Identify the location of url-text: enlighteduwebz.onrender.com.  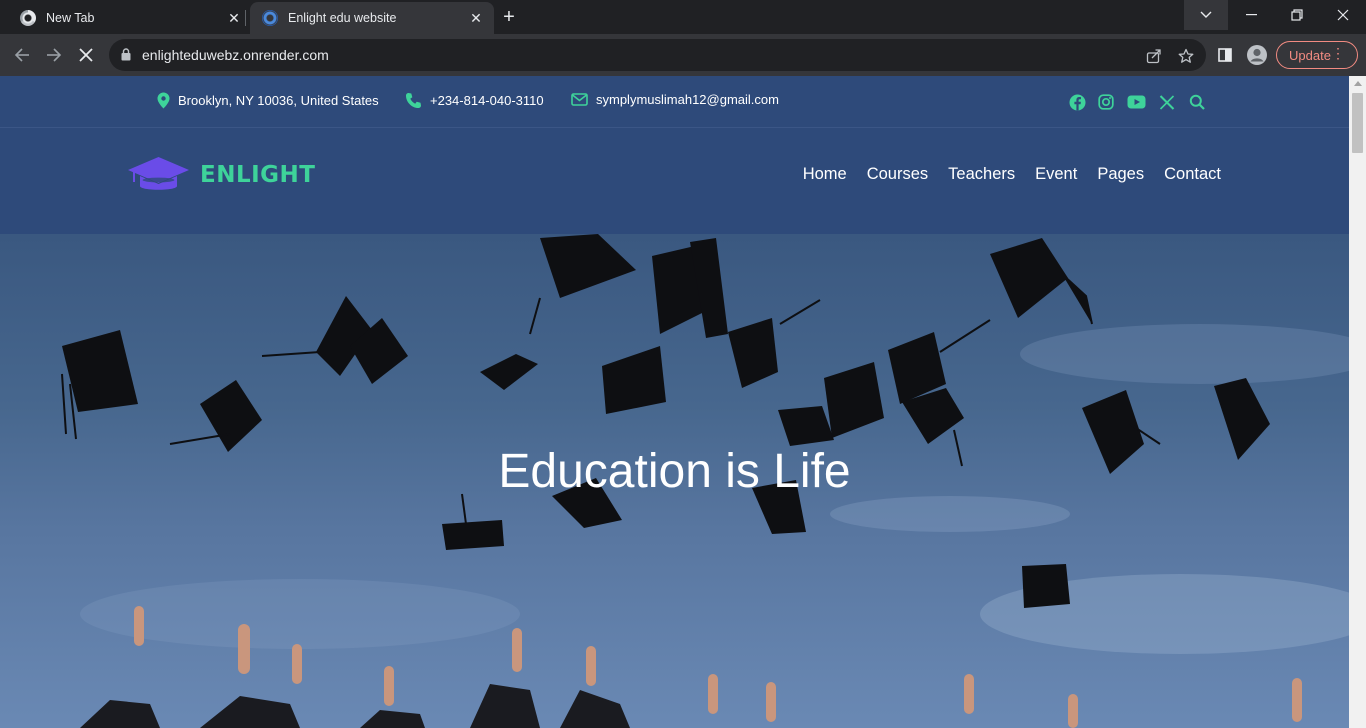
(235, 55).